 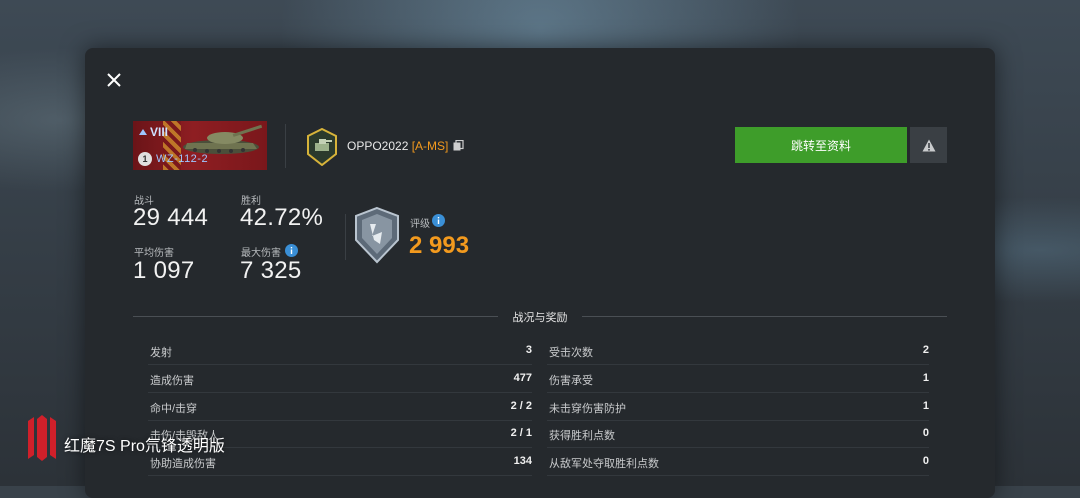 What do you see at coordinates (271, 270) in the screenshot?
I see `max-damage-value: 7 325` at bounding box center [271, 270].